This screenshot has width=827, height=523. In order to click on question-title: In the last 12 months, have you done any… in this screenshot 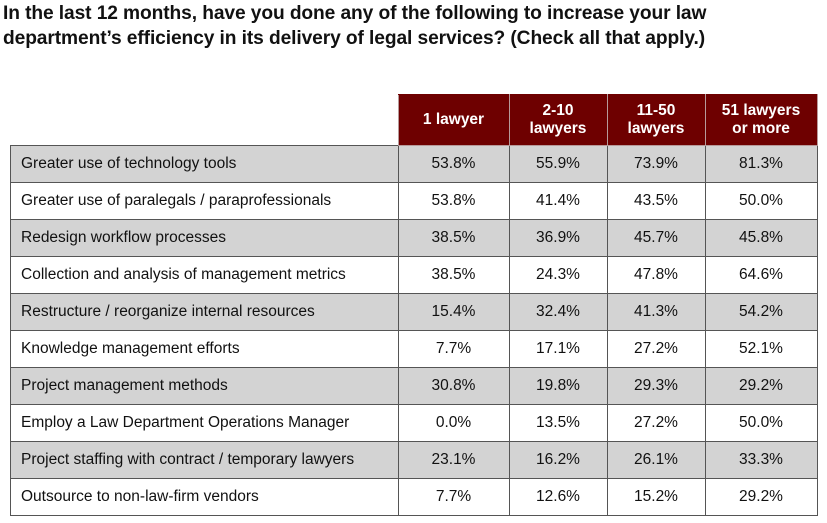, I will do `click(355, 26)`.